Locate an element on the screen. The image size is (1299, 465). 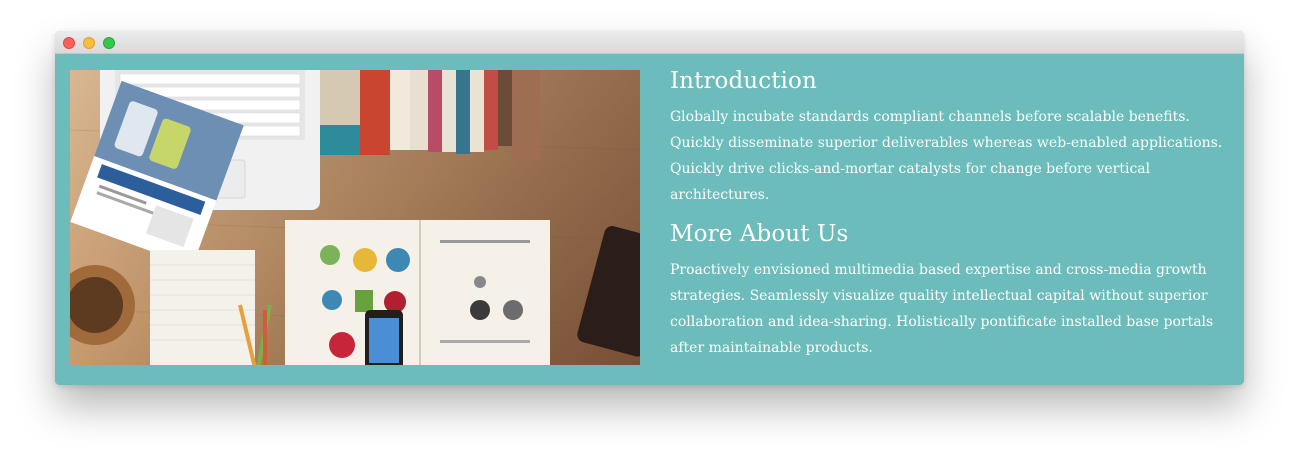
introduction-heading: Introduction is located at coordinates (743, 81).